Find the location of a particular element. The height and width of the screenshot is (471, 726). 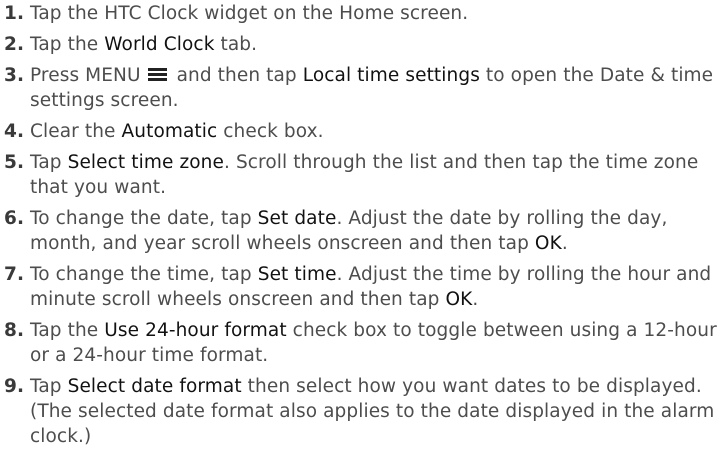

ui-term: World Clock is located at coordinates (159, 44).